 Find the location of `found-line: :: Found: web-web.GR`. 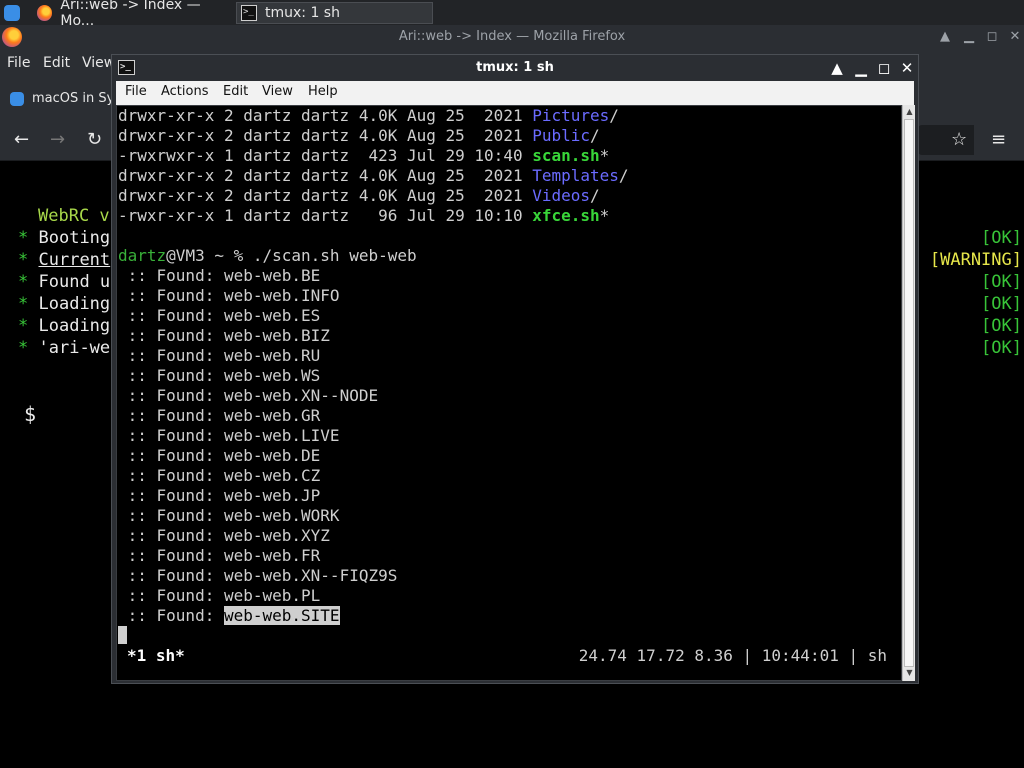

found-line: :: Found: web-web.GR is located at coordinates (219, 415).